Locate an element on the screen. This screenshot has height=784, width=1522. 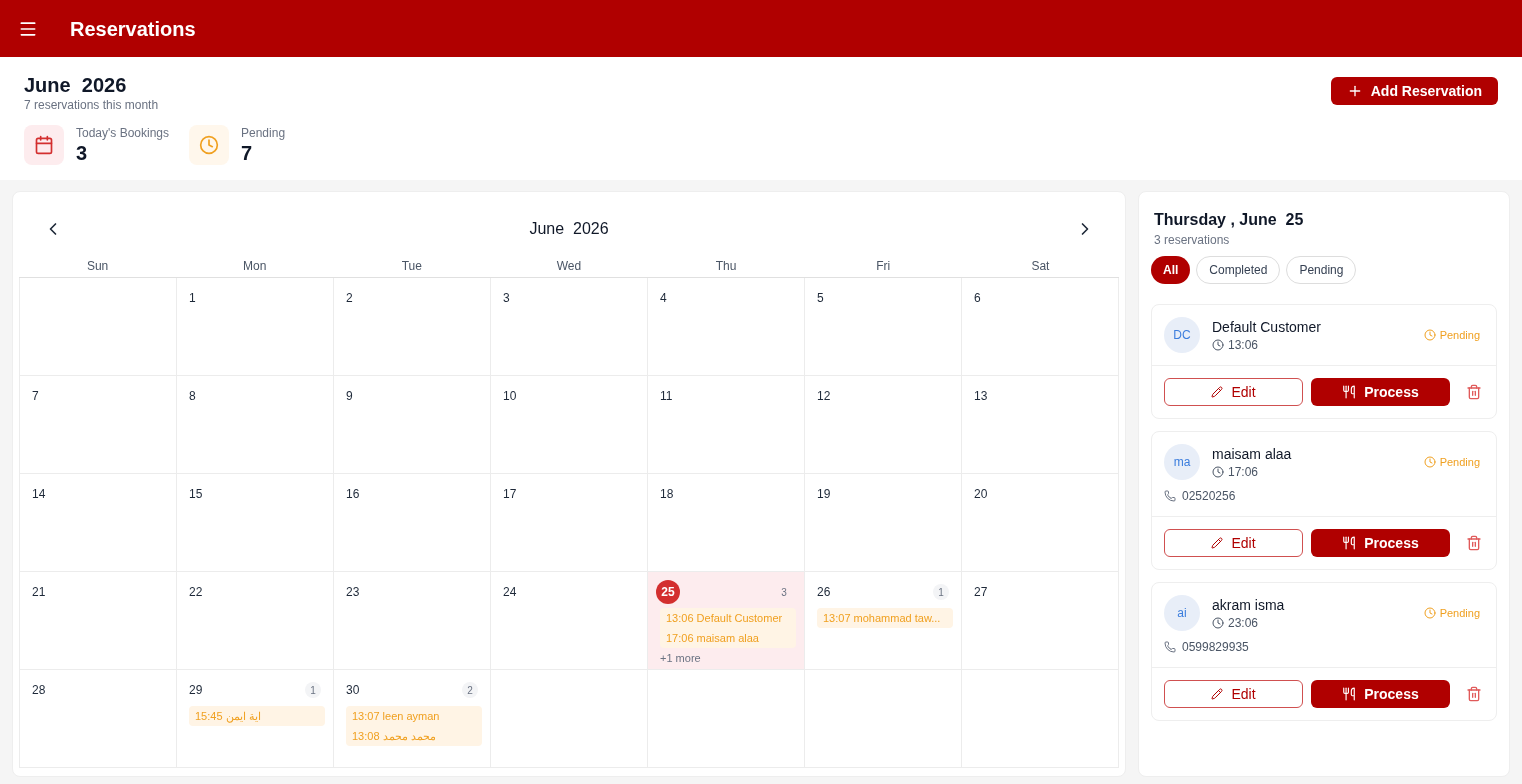
stat-label: Today's Bookings is located at coordinates (122, 133).